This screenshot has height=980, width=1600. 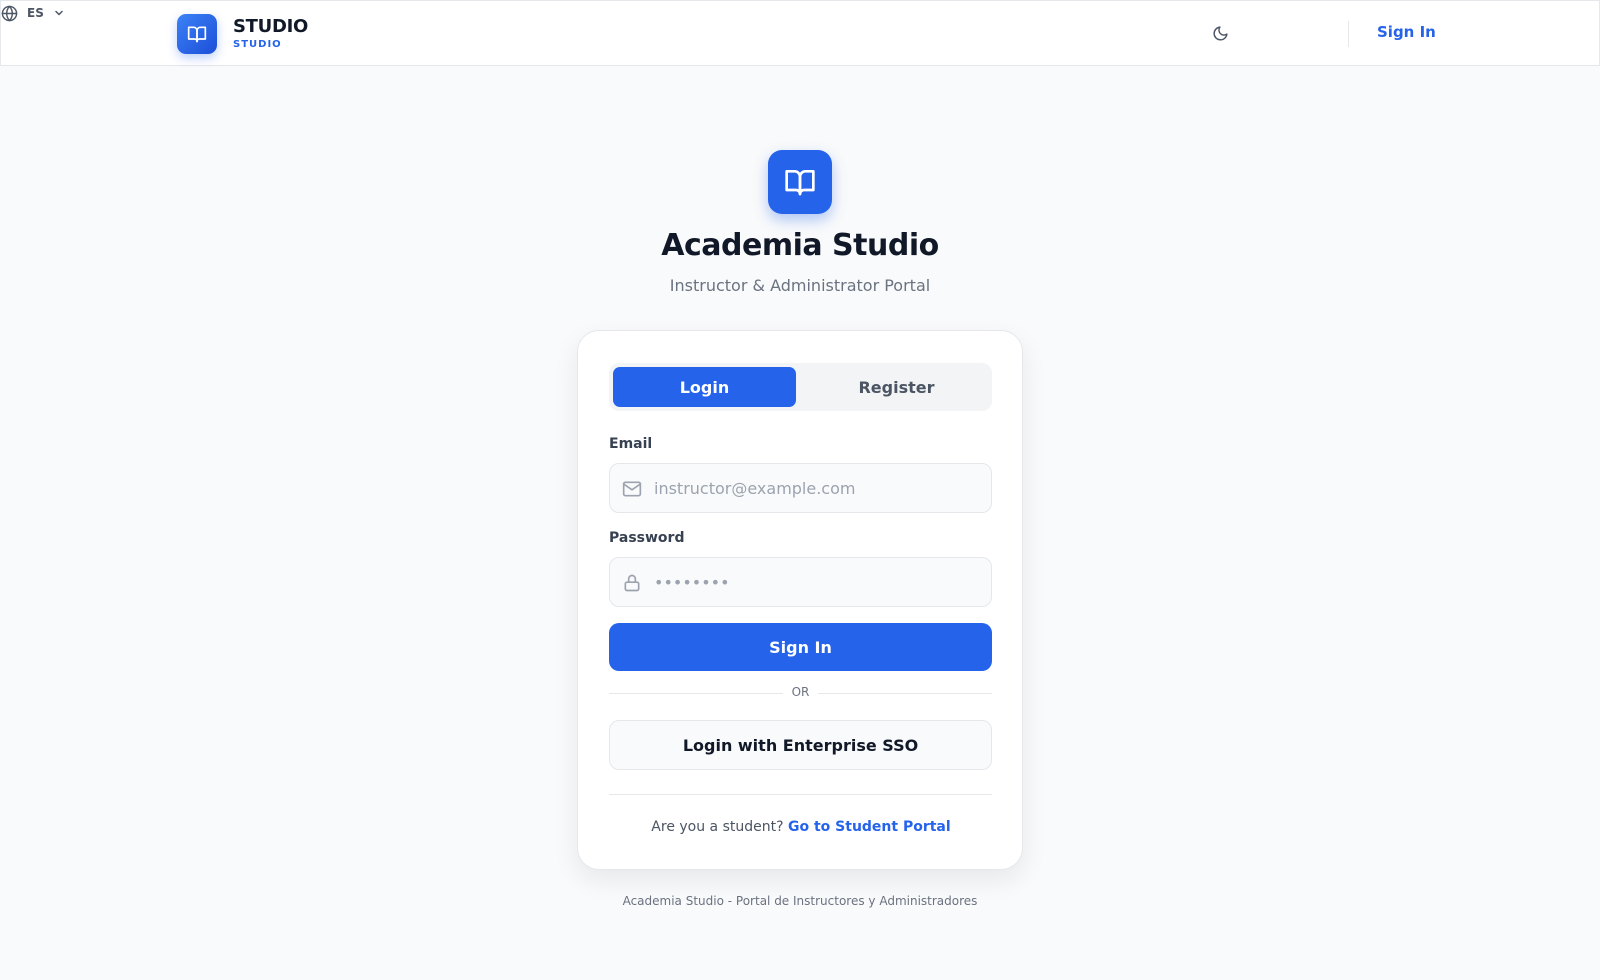 I want to click on lock-icon, so click(x=632, y=583).